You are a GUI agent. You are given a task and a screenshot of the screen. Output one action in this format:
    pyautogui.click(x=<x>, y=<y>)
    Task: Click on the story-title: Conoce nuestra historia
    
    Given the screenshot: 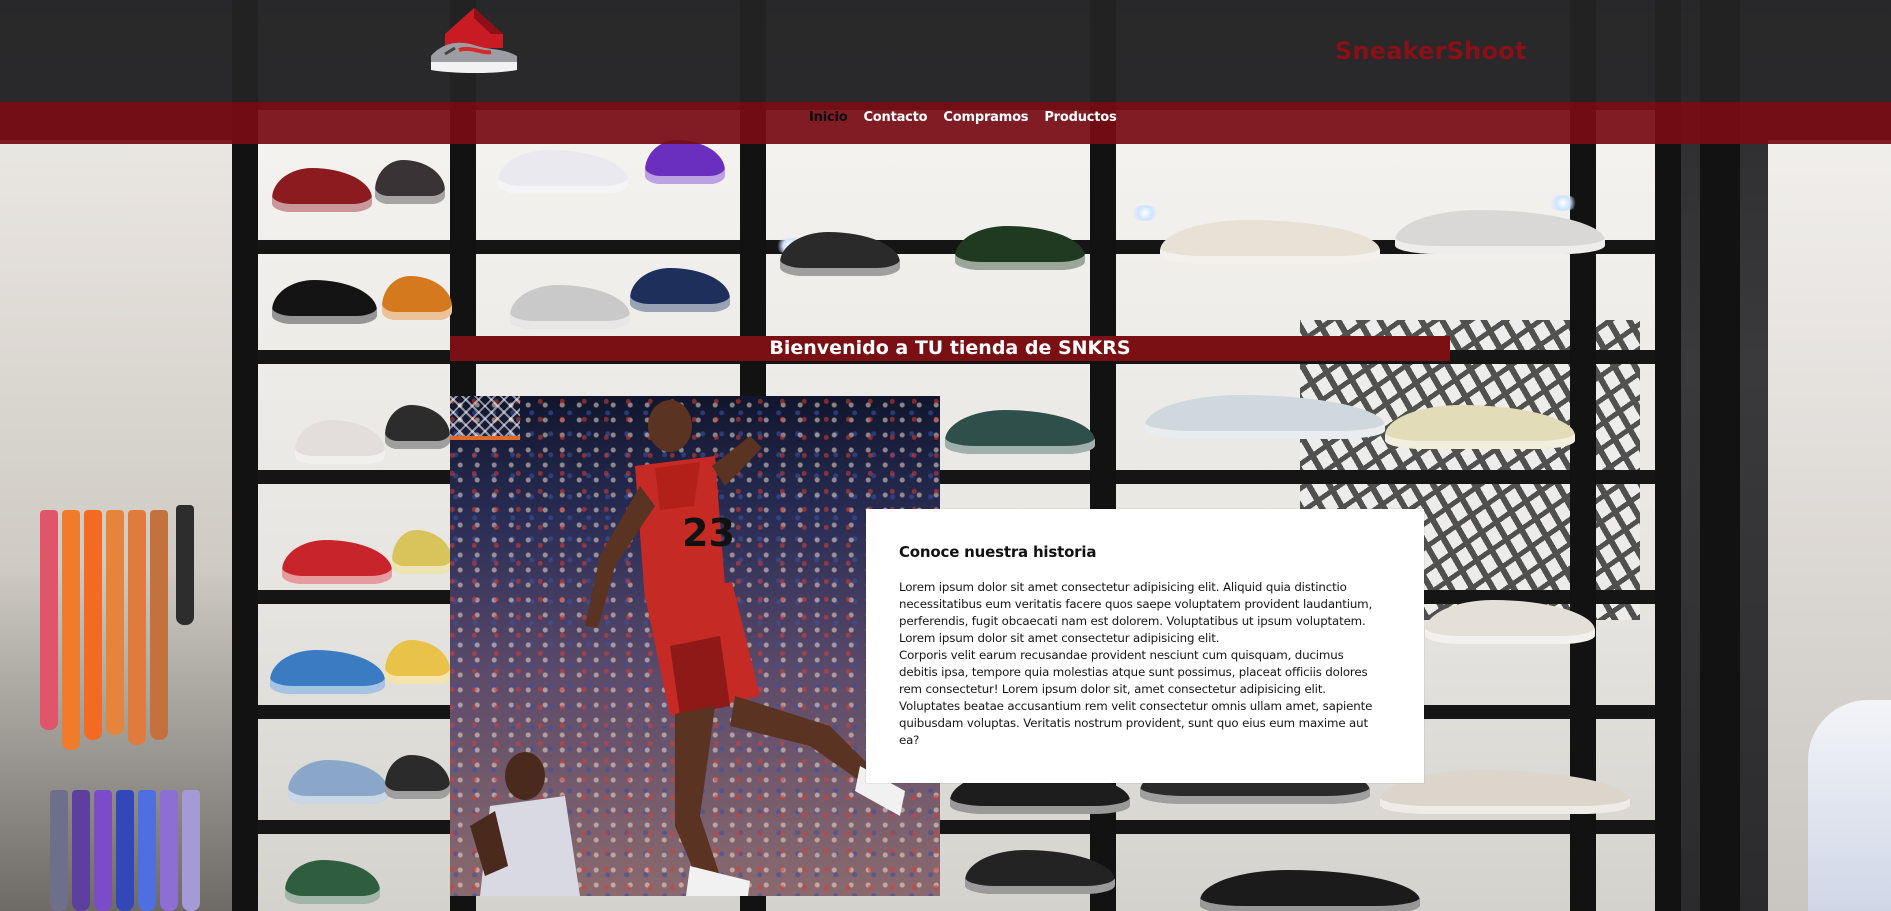 What is the action you would take?
    pyautogui.click(x=998, y=552)
    